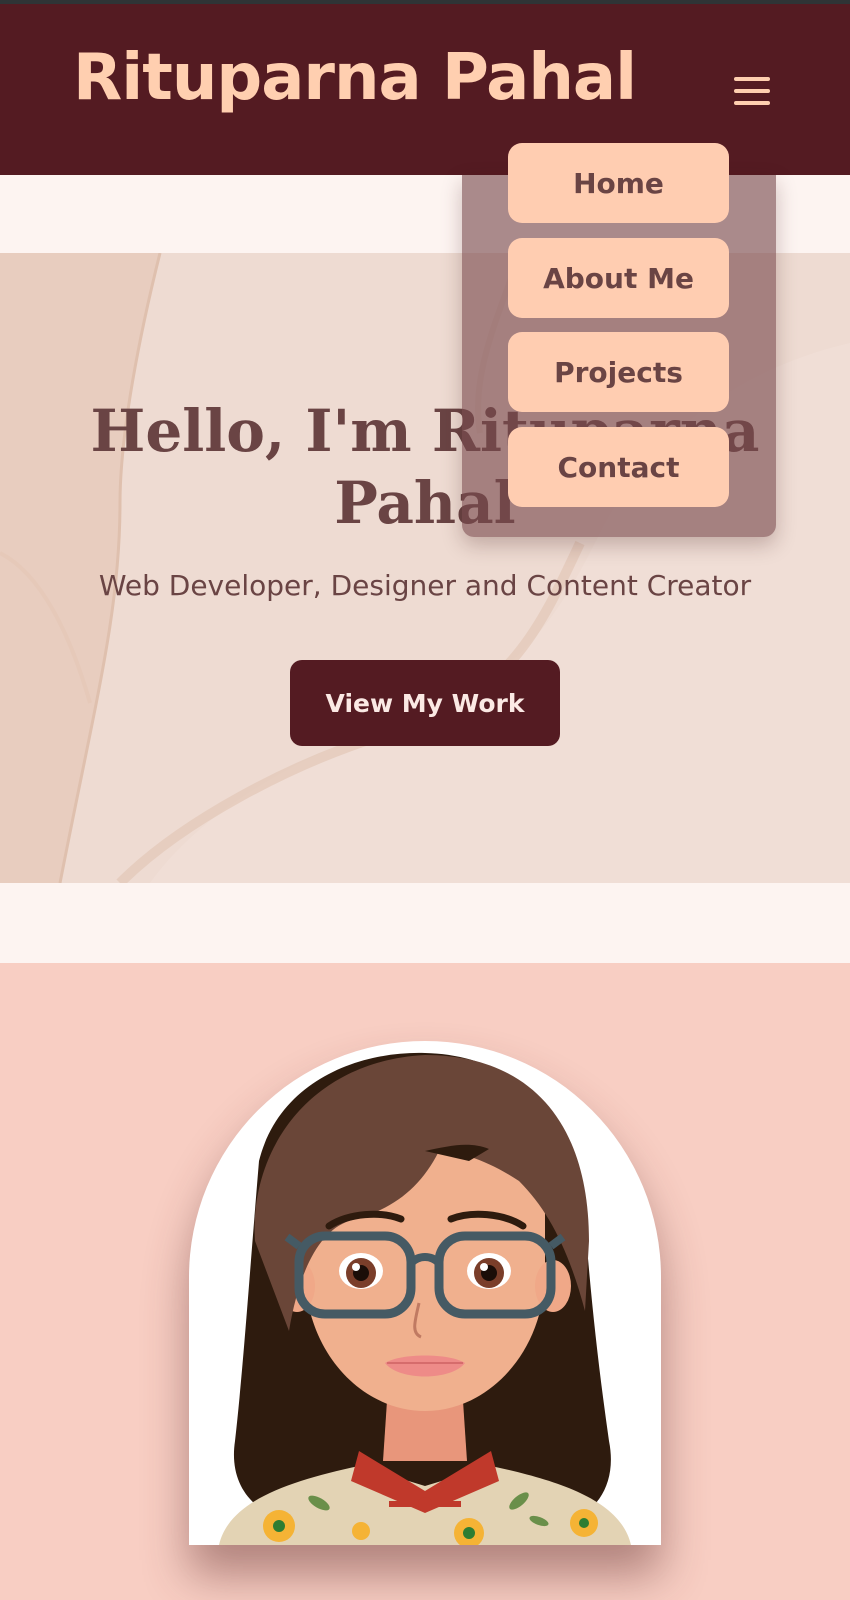  I want to click on site-brand: Rituparna Pahal, so click(355, 78).